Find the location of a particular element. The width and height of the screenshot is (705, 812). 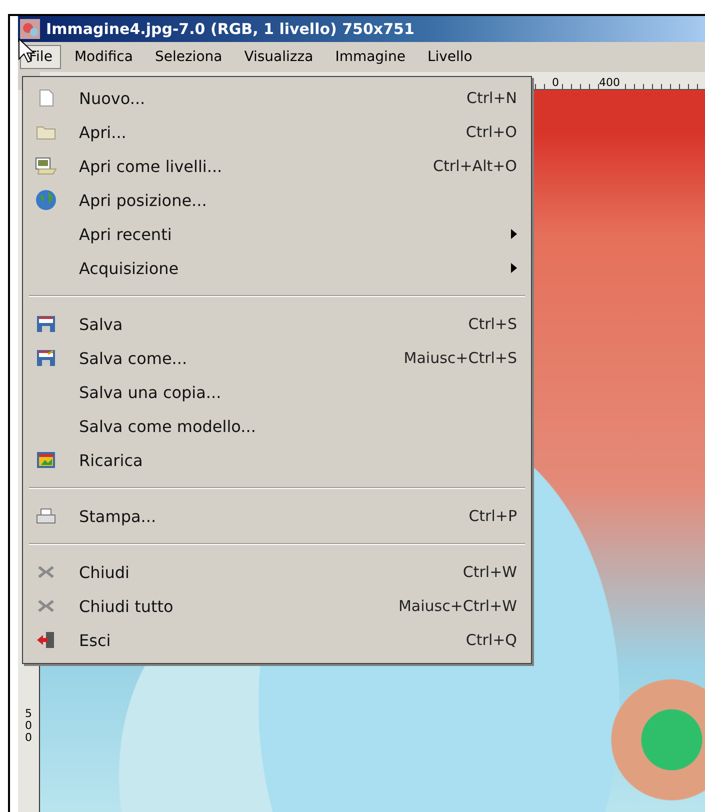

menu-bar-item: Seleziona is located at coordinates (189, 57).